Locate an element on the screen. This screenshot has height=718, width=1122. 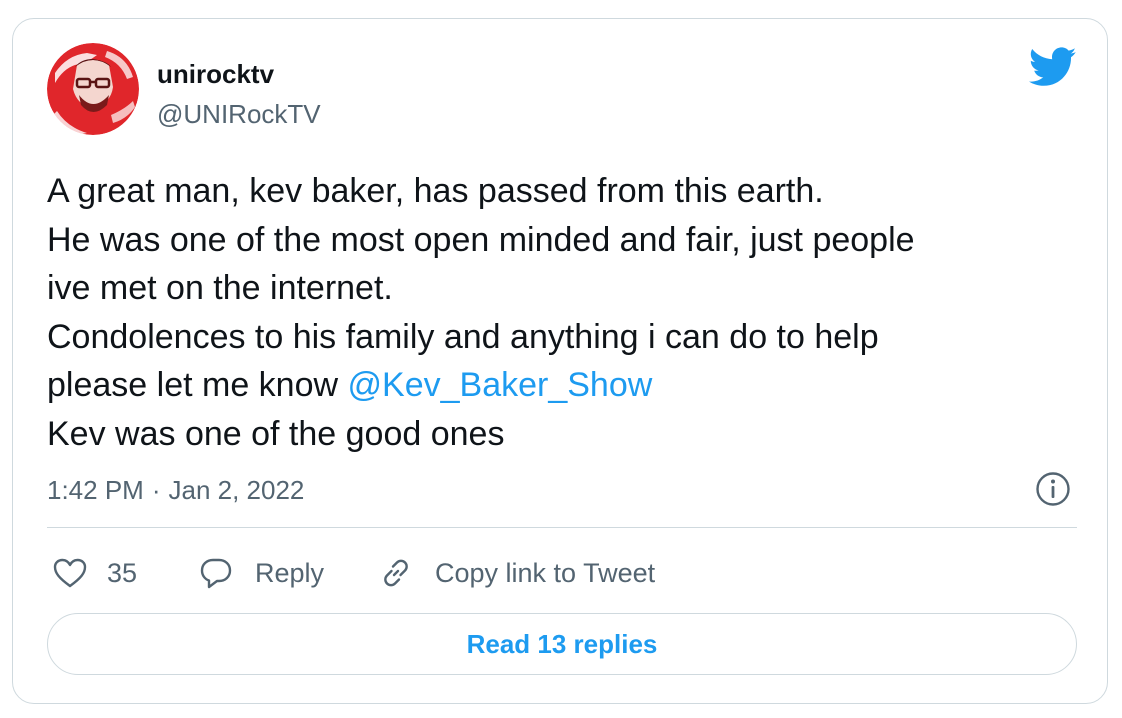
like-count: 35 is located at coordinates (122, 572).